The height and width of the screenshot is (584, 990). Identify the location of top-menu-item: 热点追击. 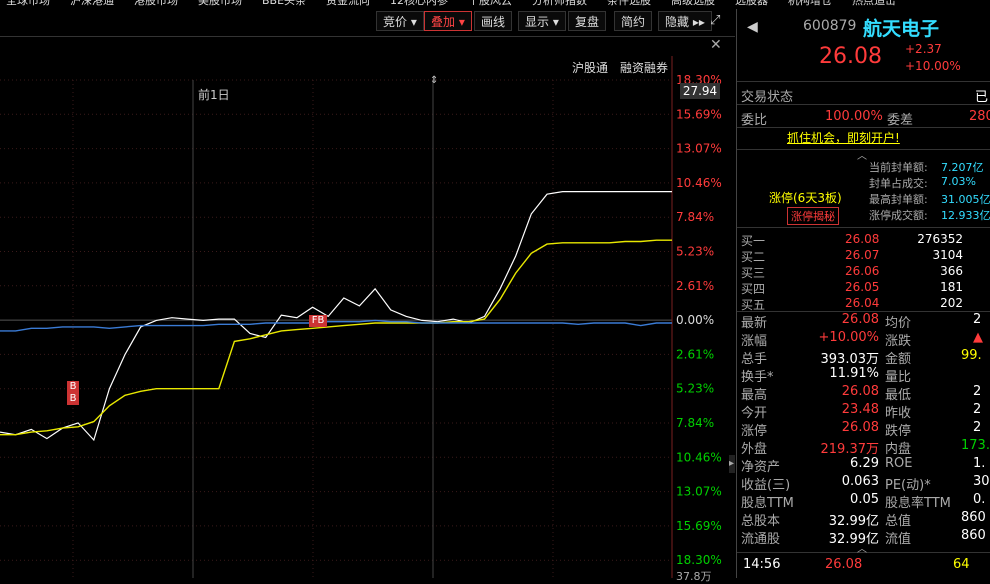
(874, 3).